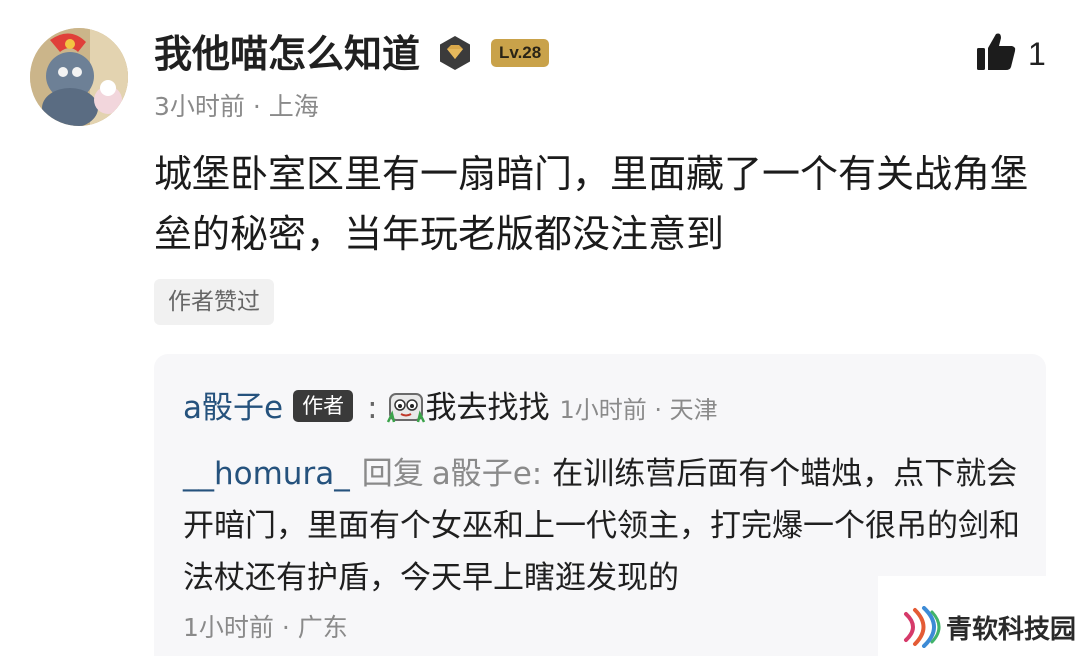 This screenshot has width=1080, height=656. Describe the element at coordinates (392, 474) in the screenshot. I see `reply-to-label: 回复` at that location.